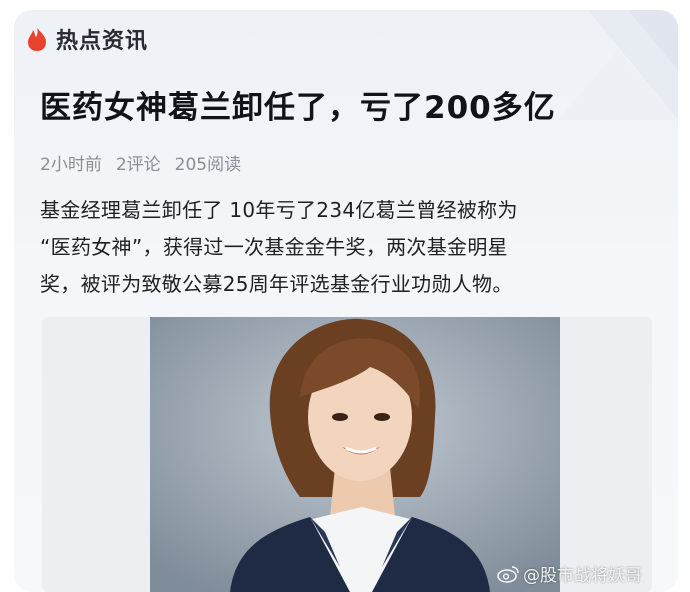 The height and width of the screenshot is (592, 690). What do you see at coordinates (102, 41) in the screenshot?
I see `section-title: 热点资讯` at bounding box center [102, 41].